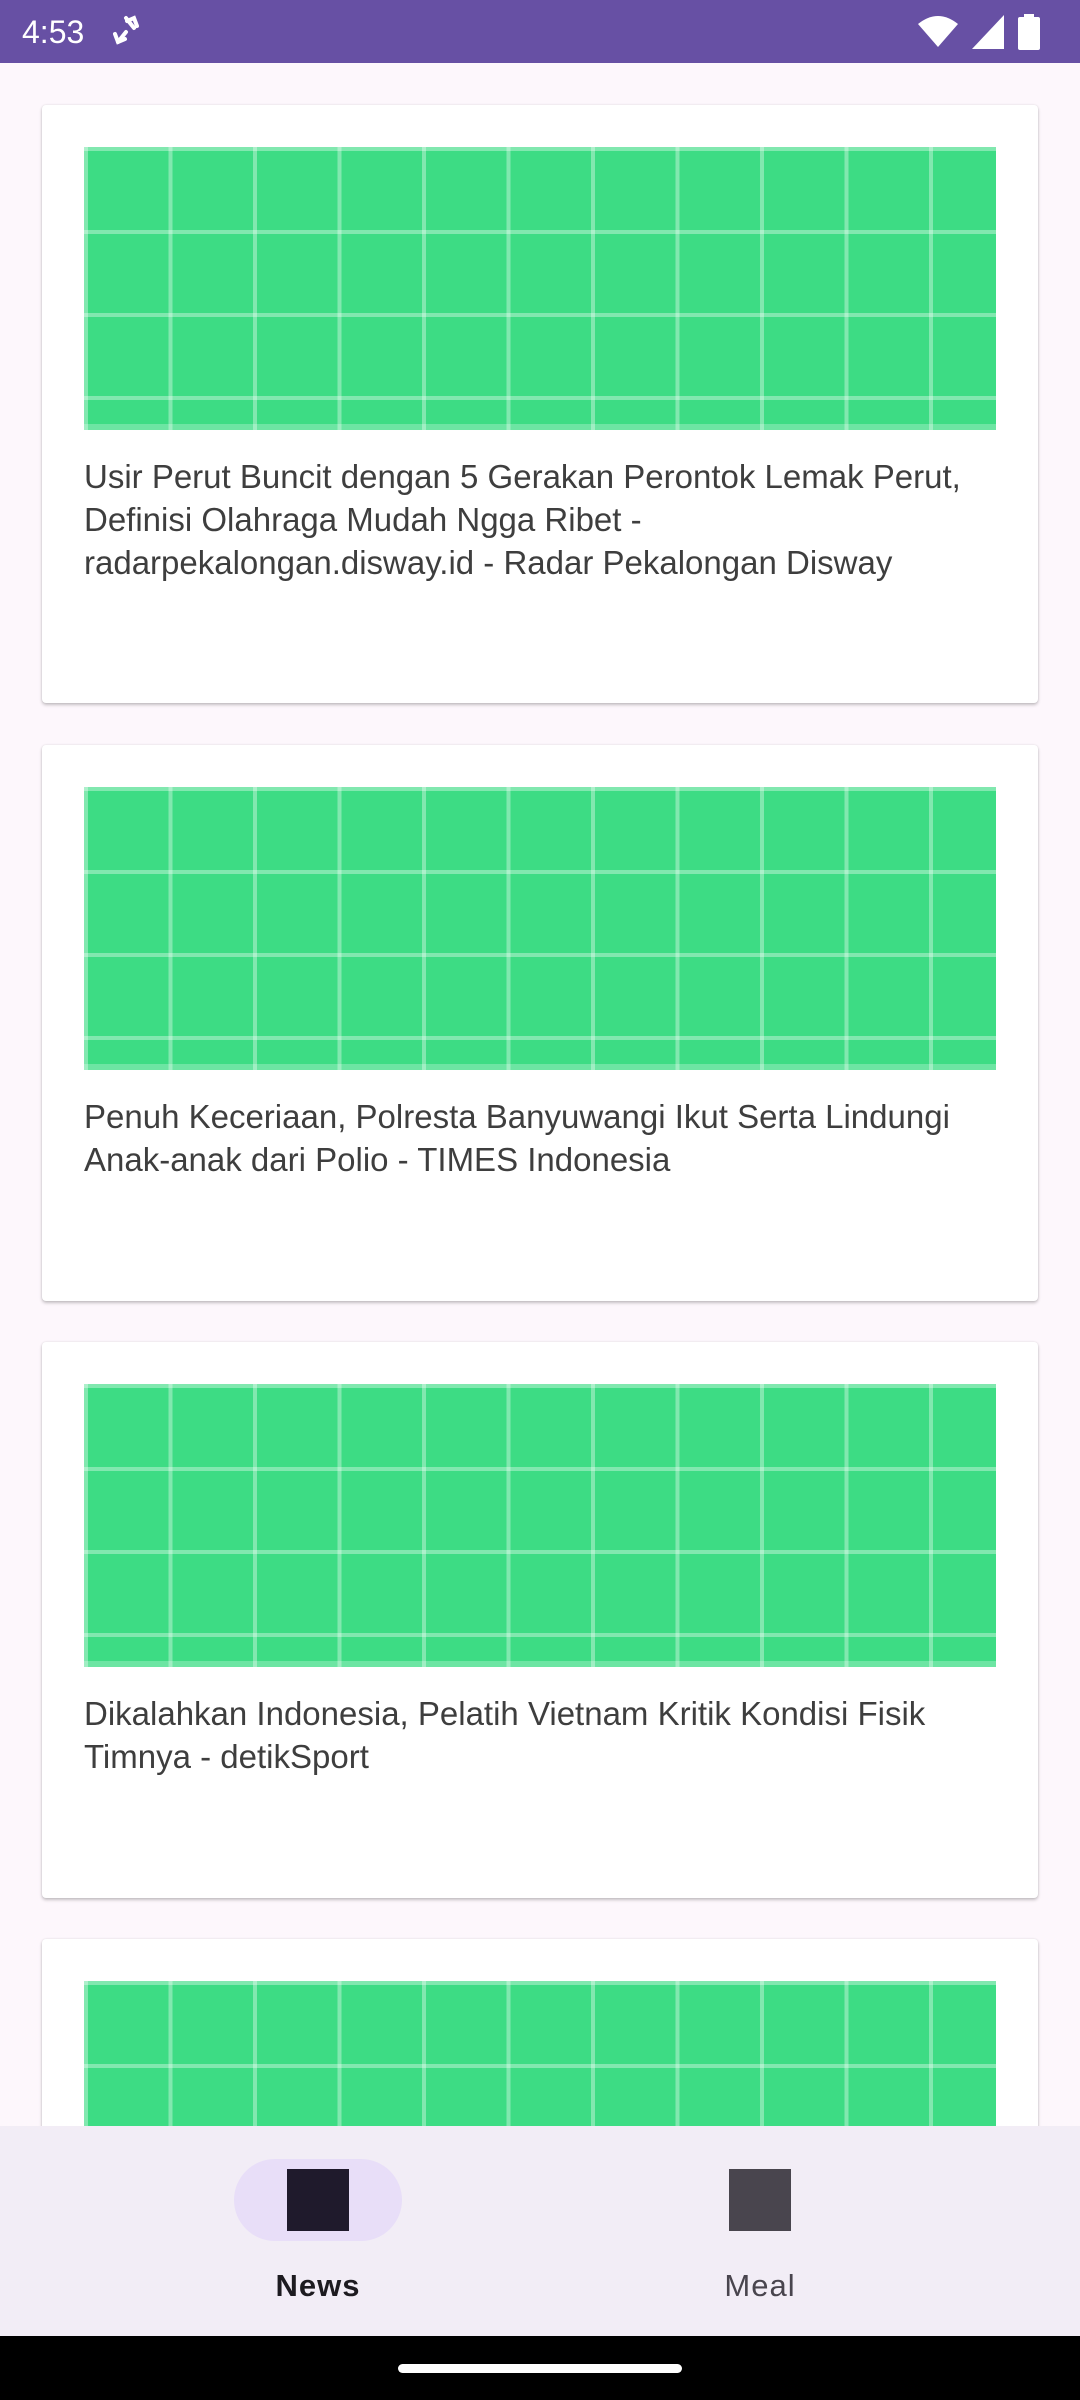  I want to click on news-card, so click(540, 2032).